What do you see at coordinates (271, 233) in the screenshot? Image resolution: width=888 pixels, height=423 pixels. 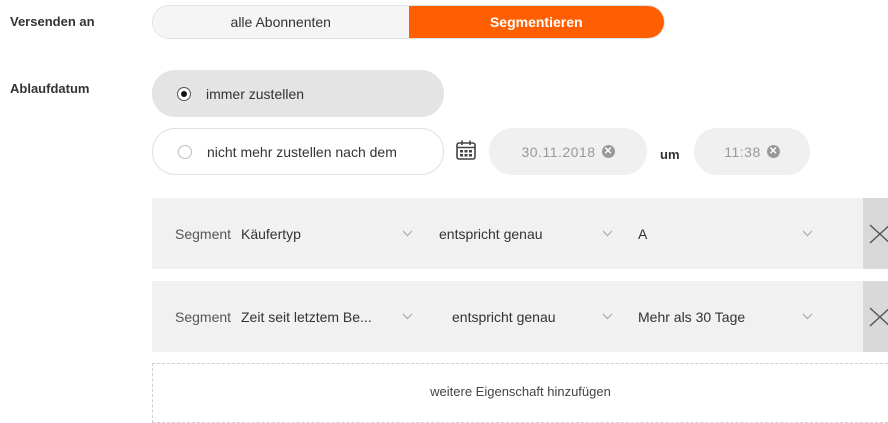 I see `segment-property-select: Käufertyp` at bounding box center [271, 233].